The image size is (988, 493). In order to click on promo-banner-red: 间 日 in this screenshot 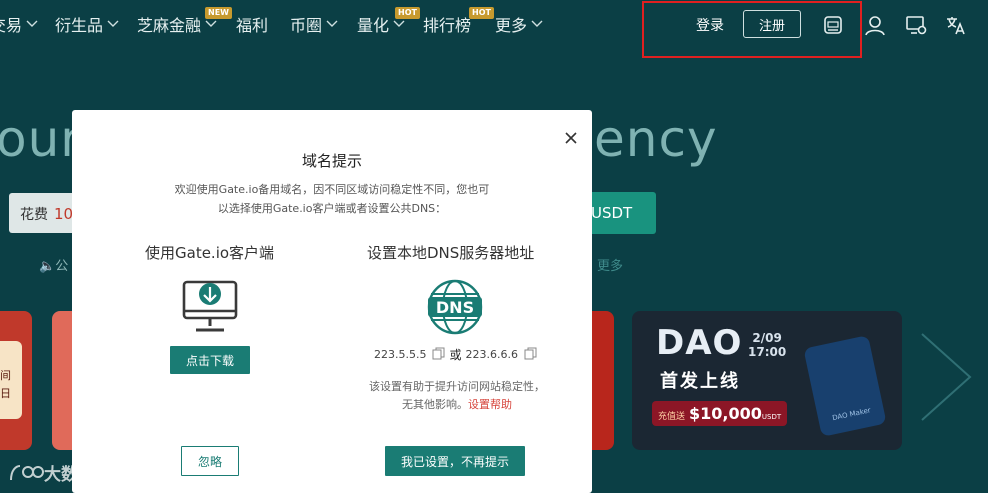, I will do `click(16, 380)`.